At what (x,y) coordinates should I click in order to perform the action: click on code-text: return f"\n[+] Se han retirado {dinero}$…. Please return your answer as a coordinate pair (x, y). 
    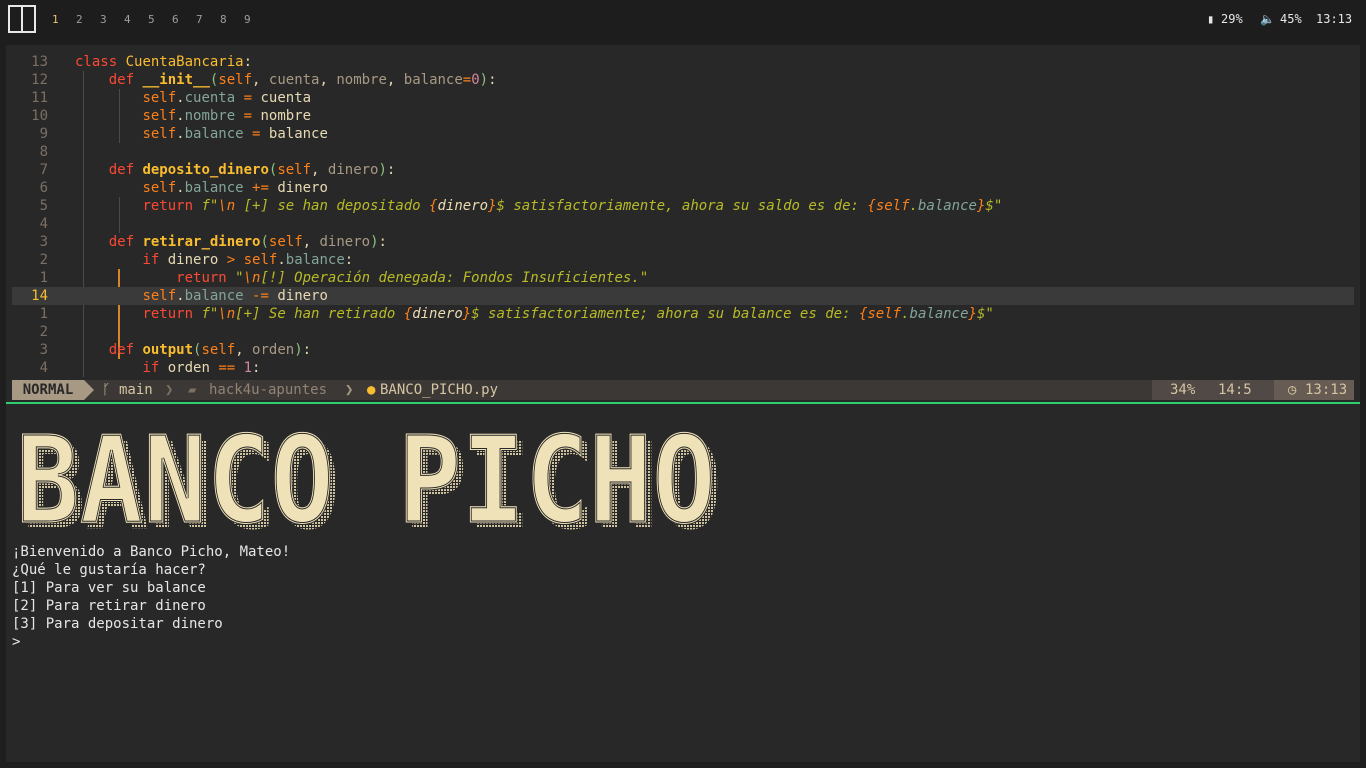
    Looking at the image, I should click on (568, 314).